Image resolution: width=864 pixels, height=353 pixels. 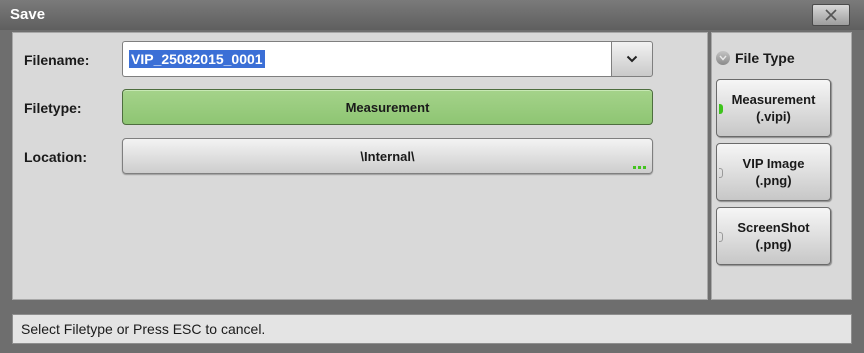 I want to click on close-icon, so click(x=831, y=15).